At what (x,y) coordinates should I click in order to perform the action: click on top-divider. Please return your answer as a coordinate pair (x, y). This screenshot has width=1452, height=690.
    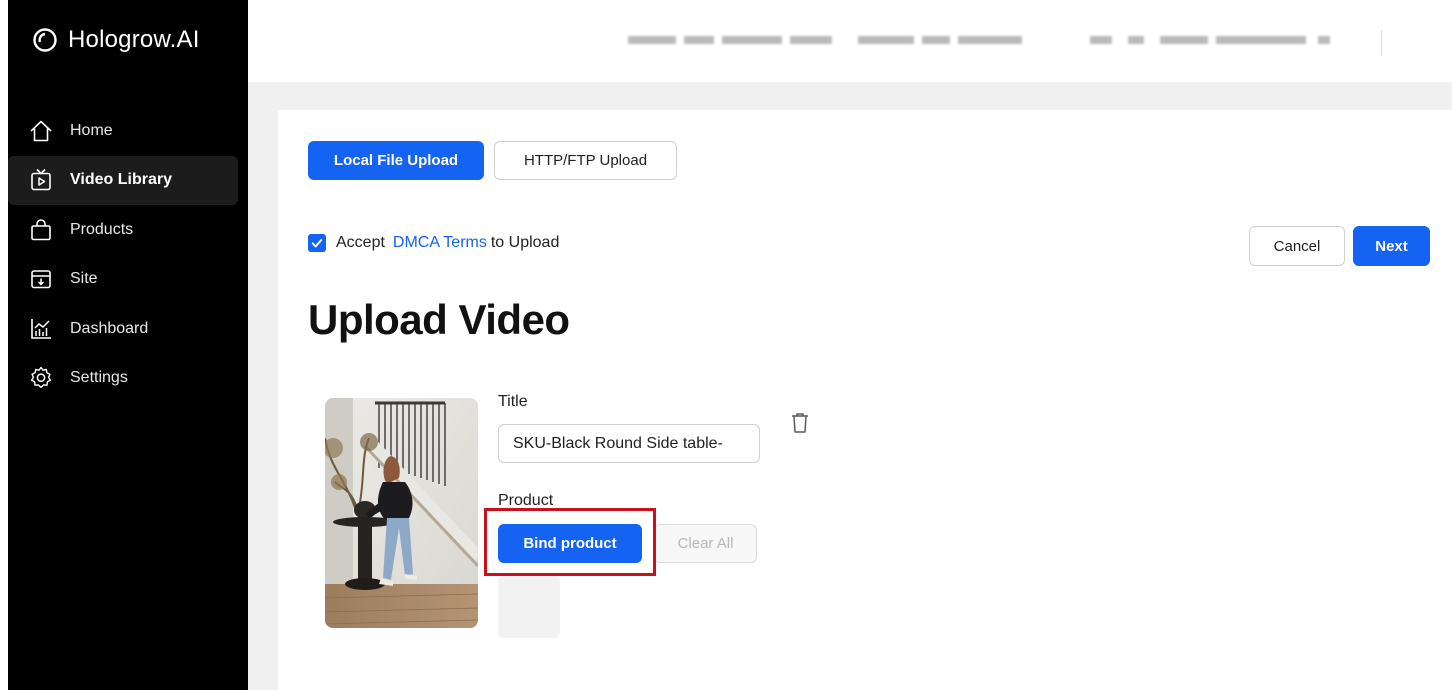
    Looking at the image, I should click on (1381, 43).